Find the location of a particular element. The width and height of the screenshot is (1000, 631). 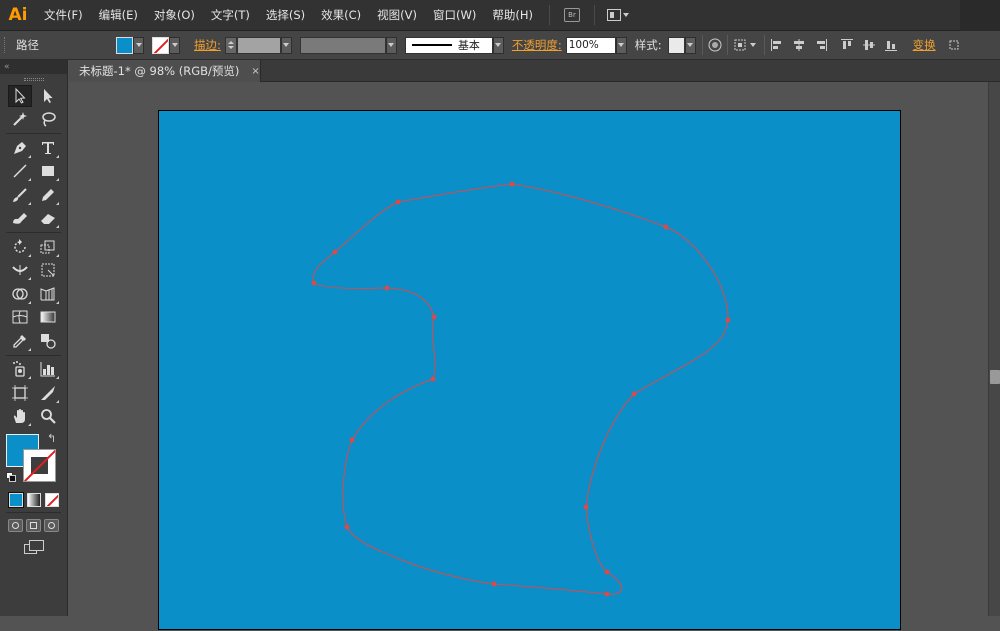

workspace-switcher is located at coordinates (980, 15).